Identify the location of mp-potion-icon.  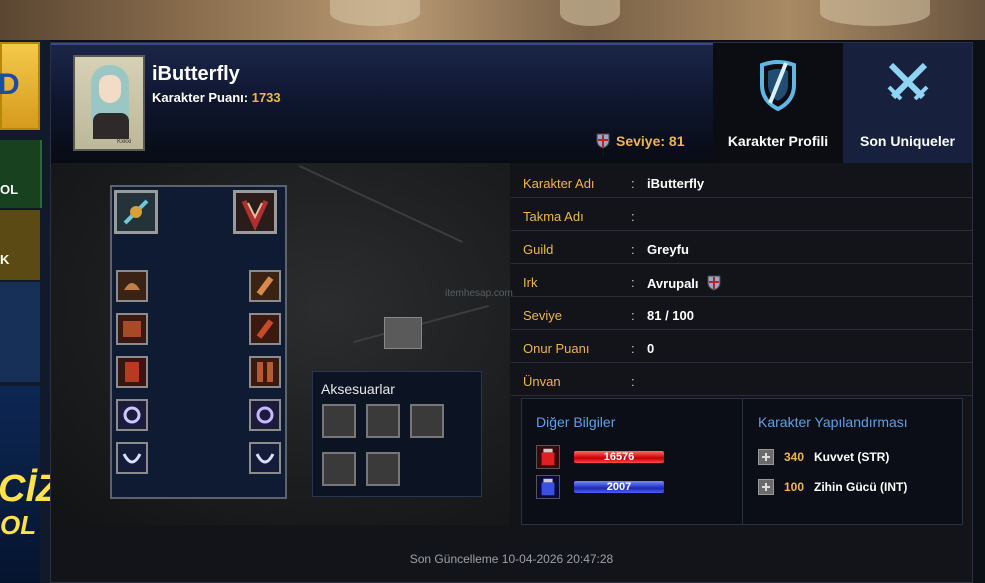
(548, 487).